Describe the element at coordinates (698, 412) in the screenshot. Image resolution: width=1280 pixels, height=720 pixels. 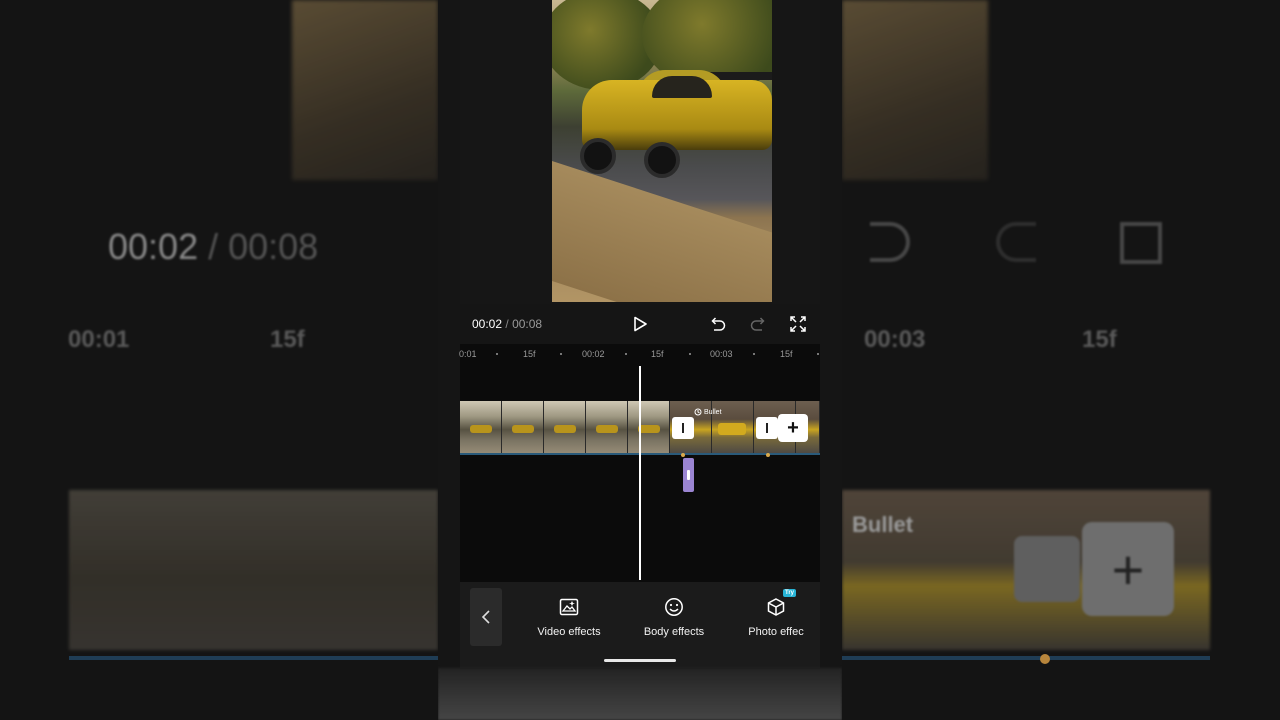
I see `transition-tag-icon` at that location.